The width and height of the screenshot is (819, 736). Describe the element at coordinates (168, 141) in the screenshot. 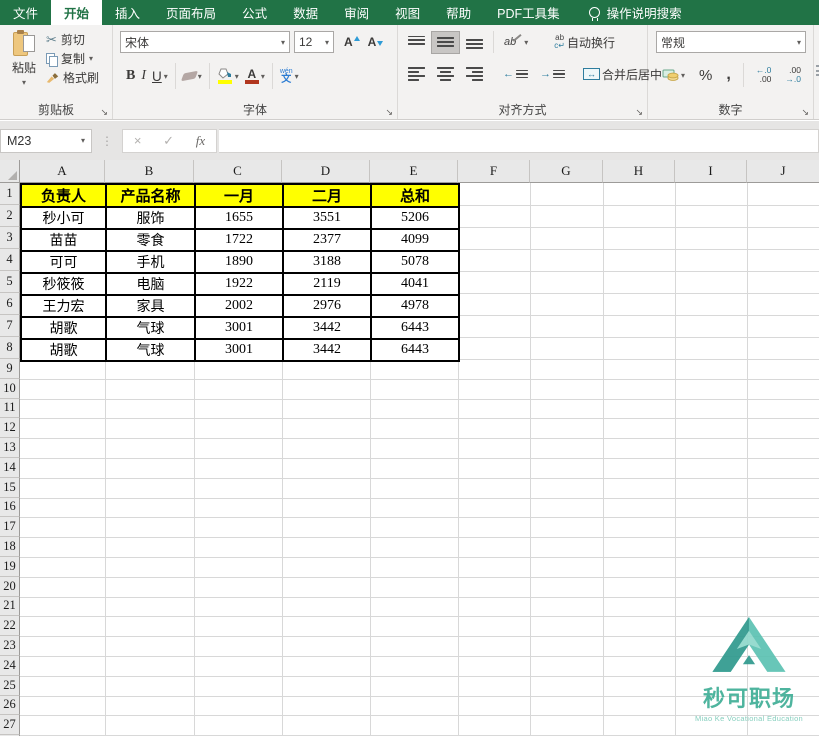

I see `enter-icon: ✓` at that location.